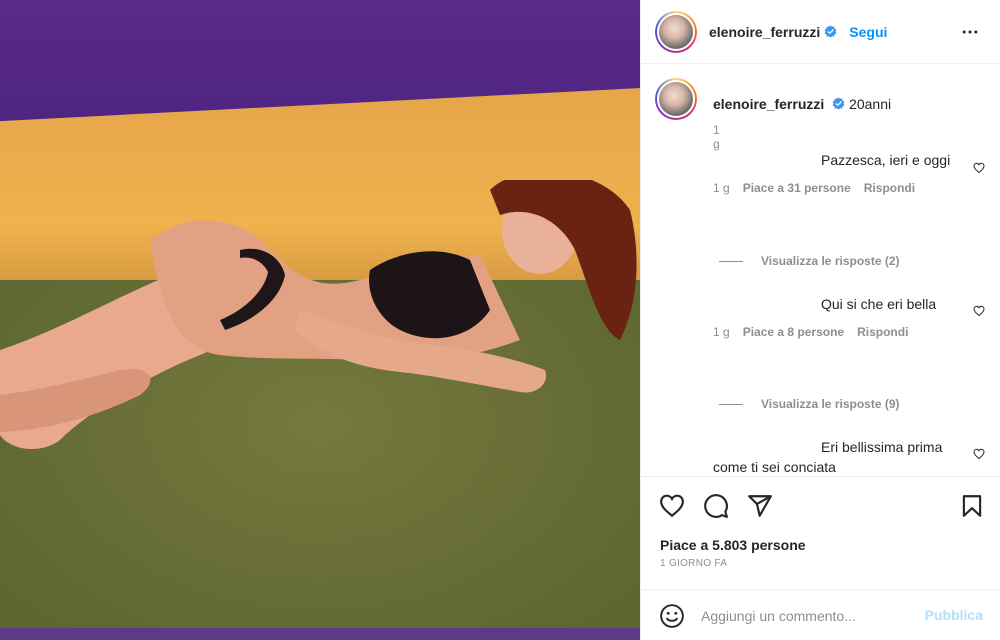 The height and width of the screenshot is (640, 1000). I want to click on send-icon, so click(760, 506).